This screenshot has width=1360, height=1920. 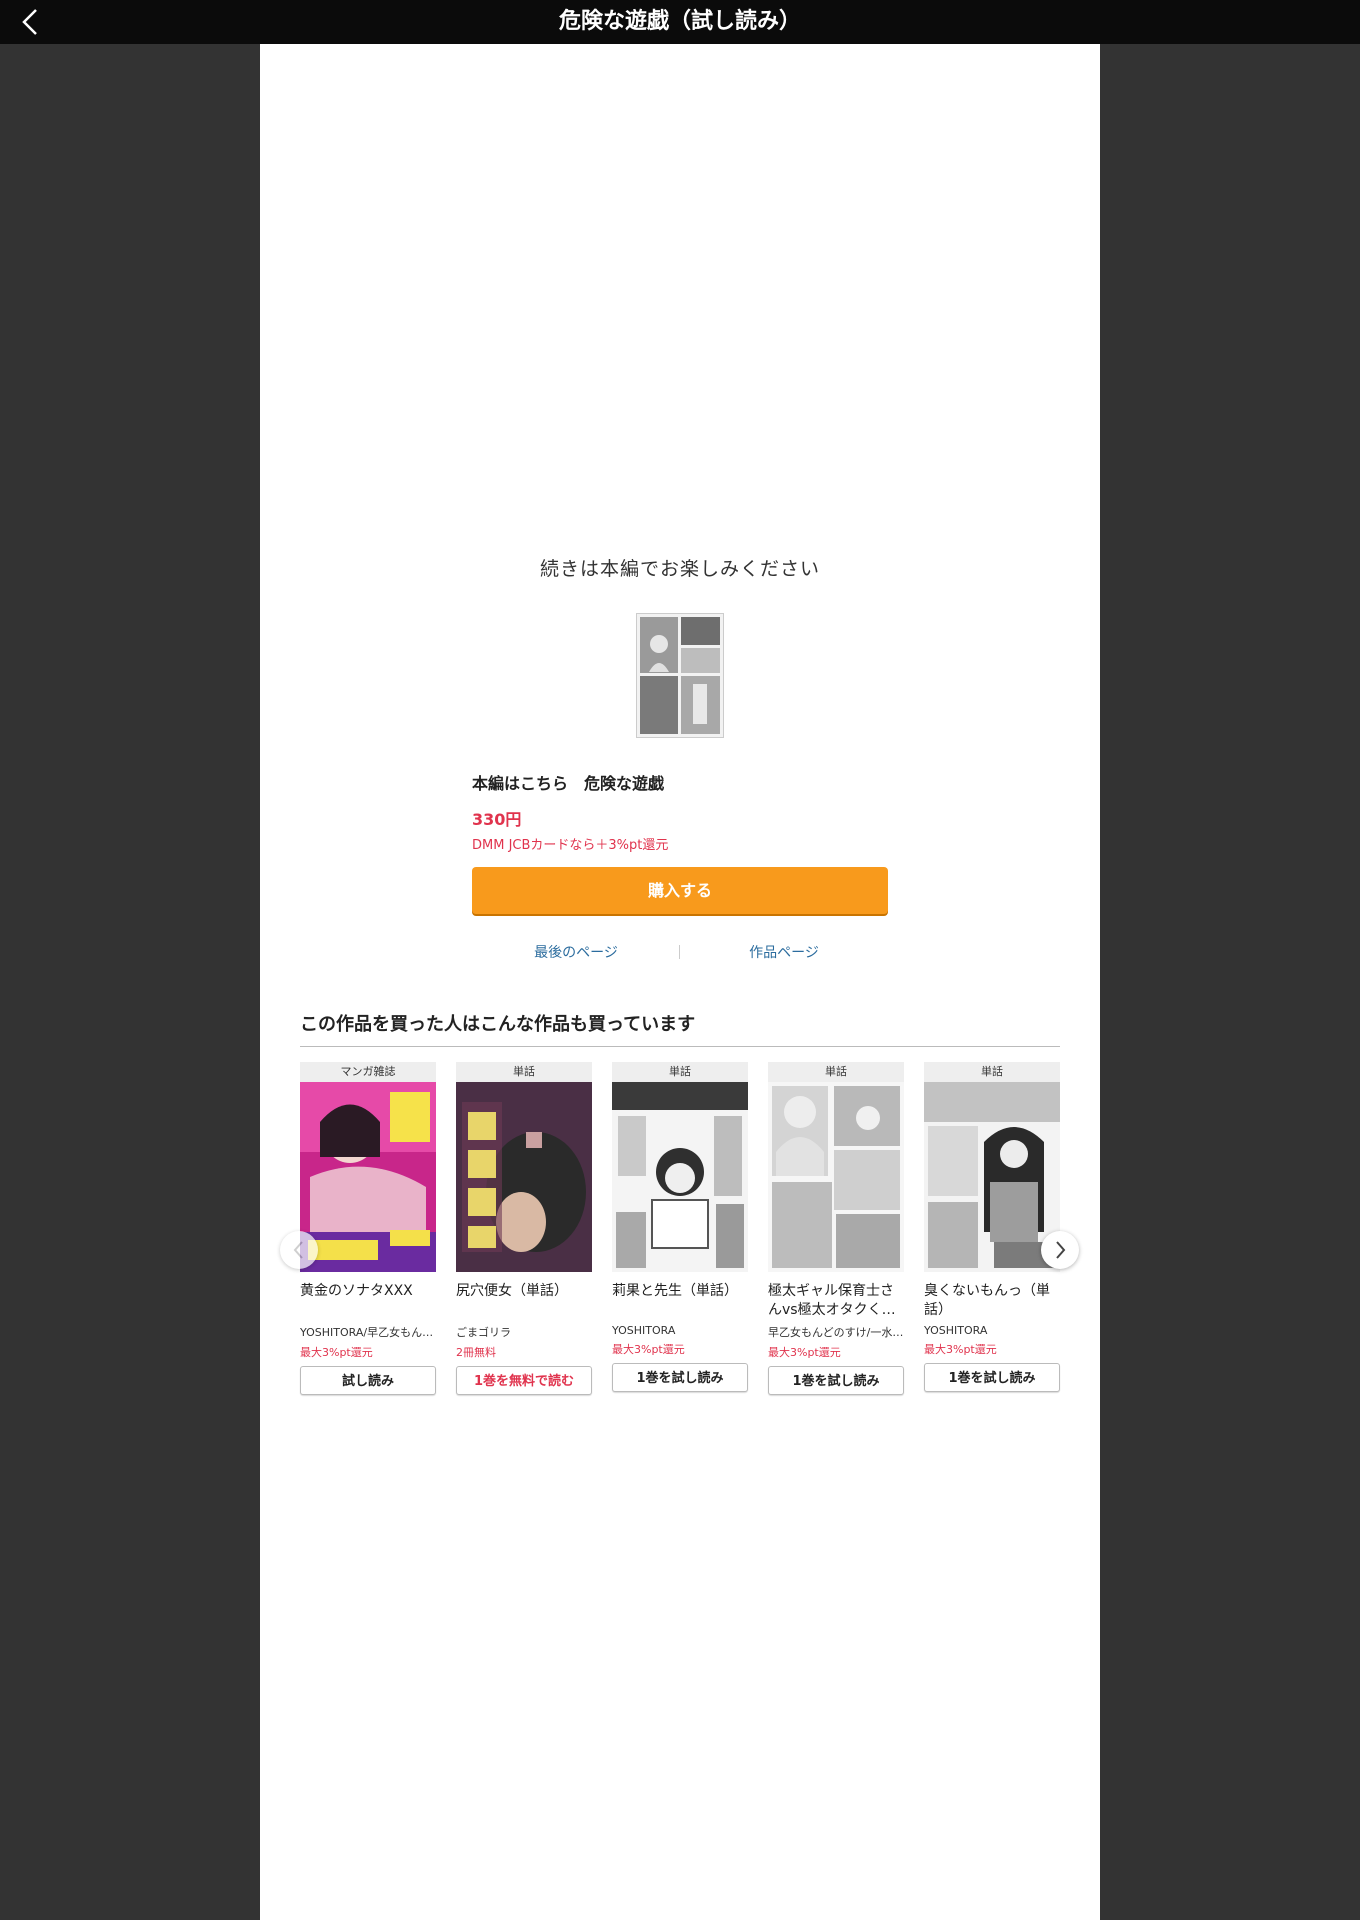 I want to click on trial-read-button: 試し読み, so click(x=368, y=1380).